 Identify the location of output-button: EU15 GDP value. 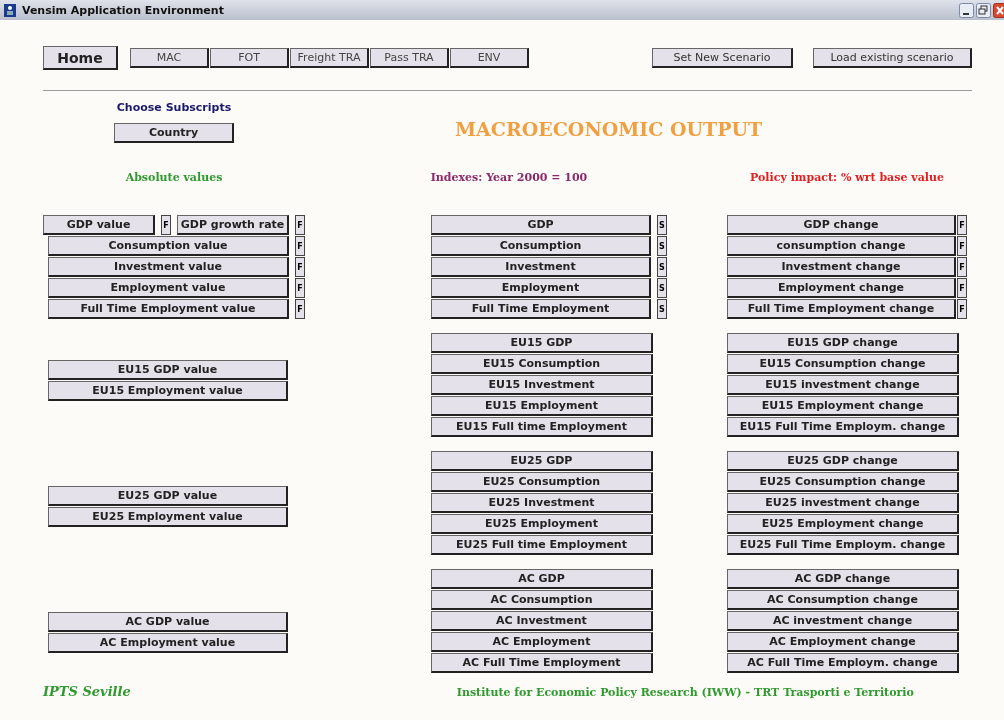
(168, 370).